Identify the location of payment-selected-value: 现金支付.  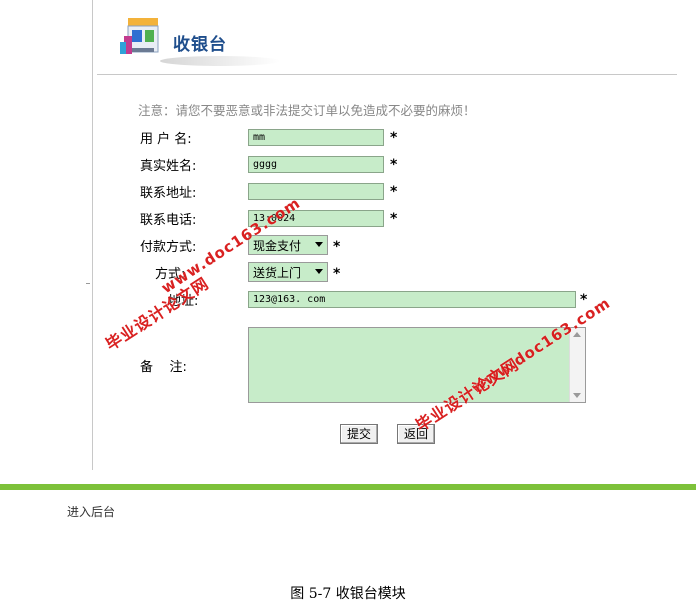
(277, 245).